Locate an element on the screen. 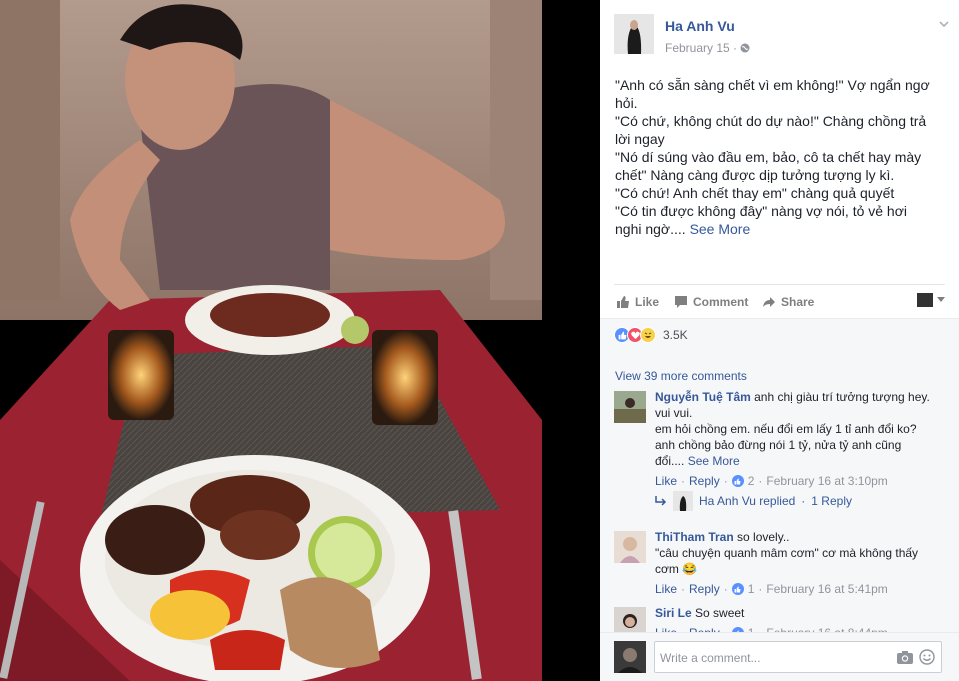  post-text-line: lời ngay is located at coordinates (640, 139).